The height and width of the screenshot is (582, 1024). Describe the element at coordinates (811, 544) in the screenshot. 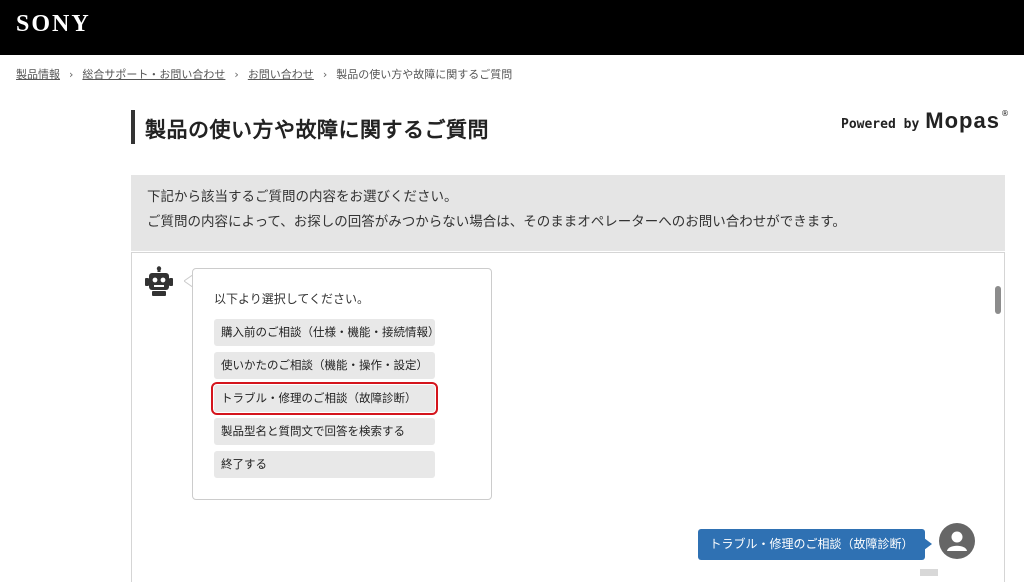

I see `user-message-bubble: トラブル・修理のご相談（故障診断）` at that location.